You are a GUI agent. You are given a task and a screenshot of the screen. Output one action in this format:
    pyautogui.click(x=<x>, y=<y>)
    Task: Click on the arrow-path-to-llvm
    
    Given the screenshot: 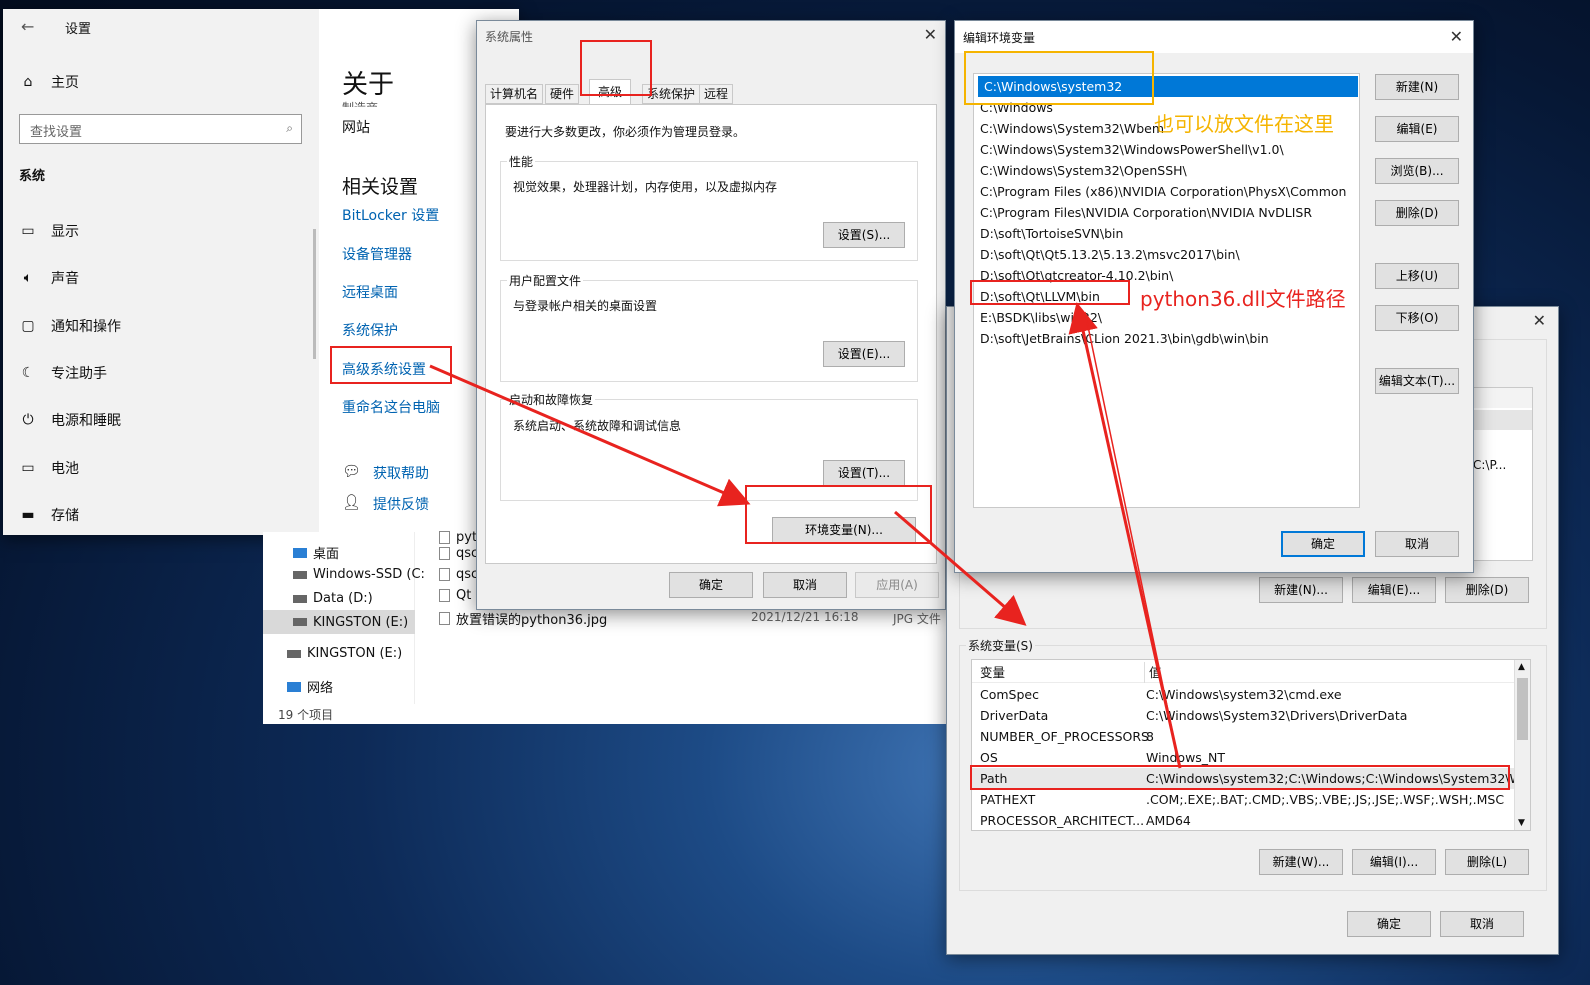 What is the action you would take?
    pyautogui.click(x=1125, y=535)
    